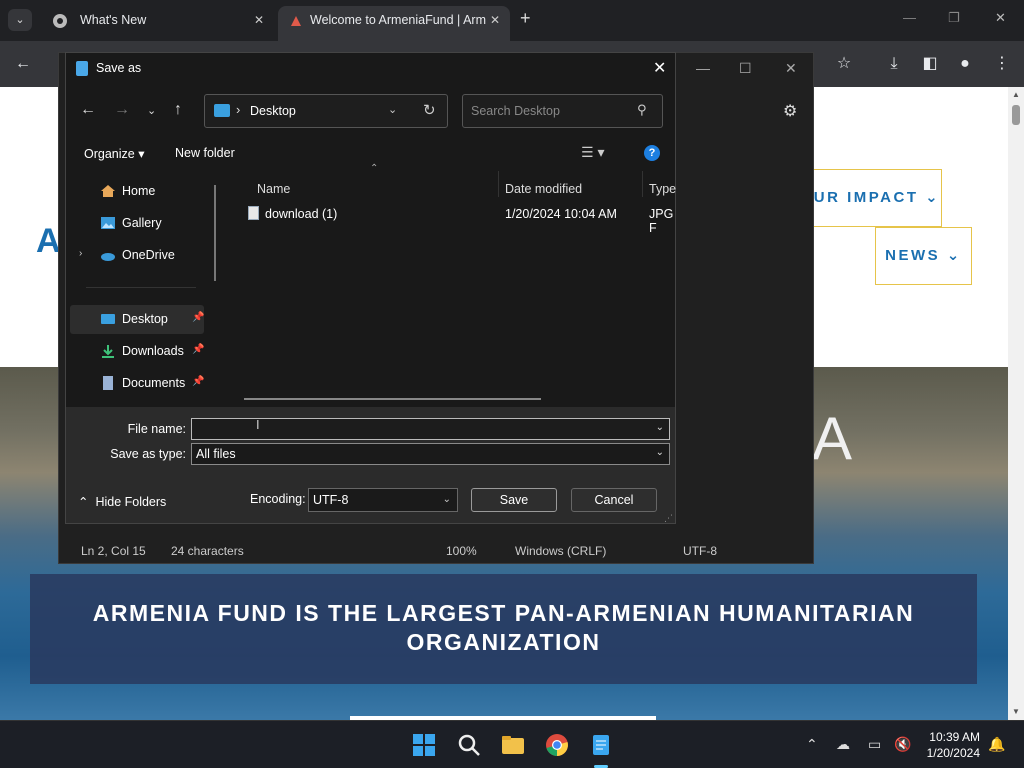 Image resolution: width=1024 pixels, height=768 pixels. Describe the element at coordinates (930, 64) in the screenshot. I see `side-panel-icon: ◧` at that location.